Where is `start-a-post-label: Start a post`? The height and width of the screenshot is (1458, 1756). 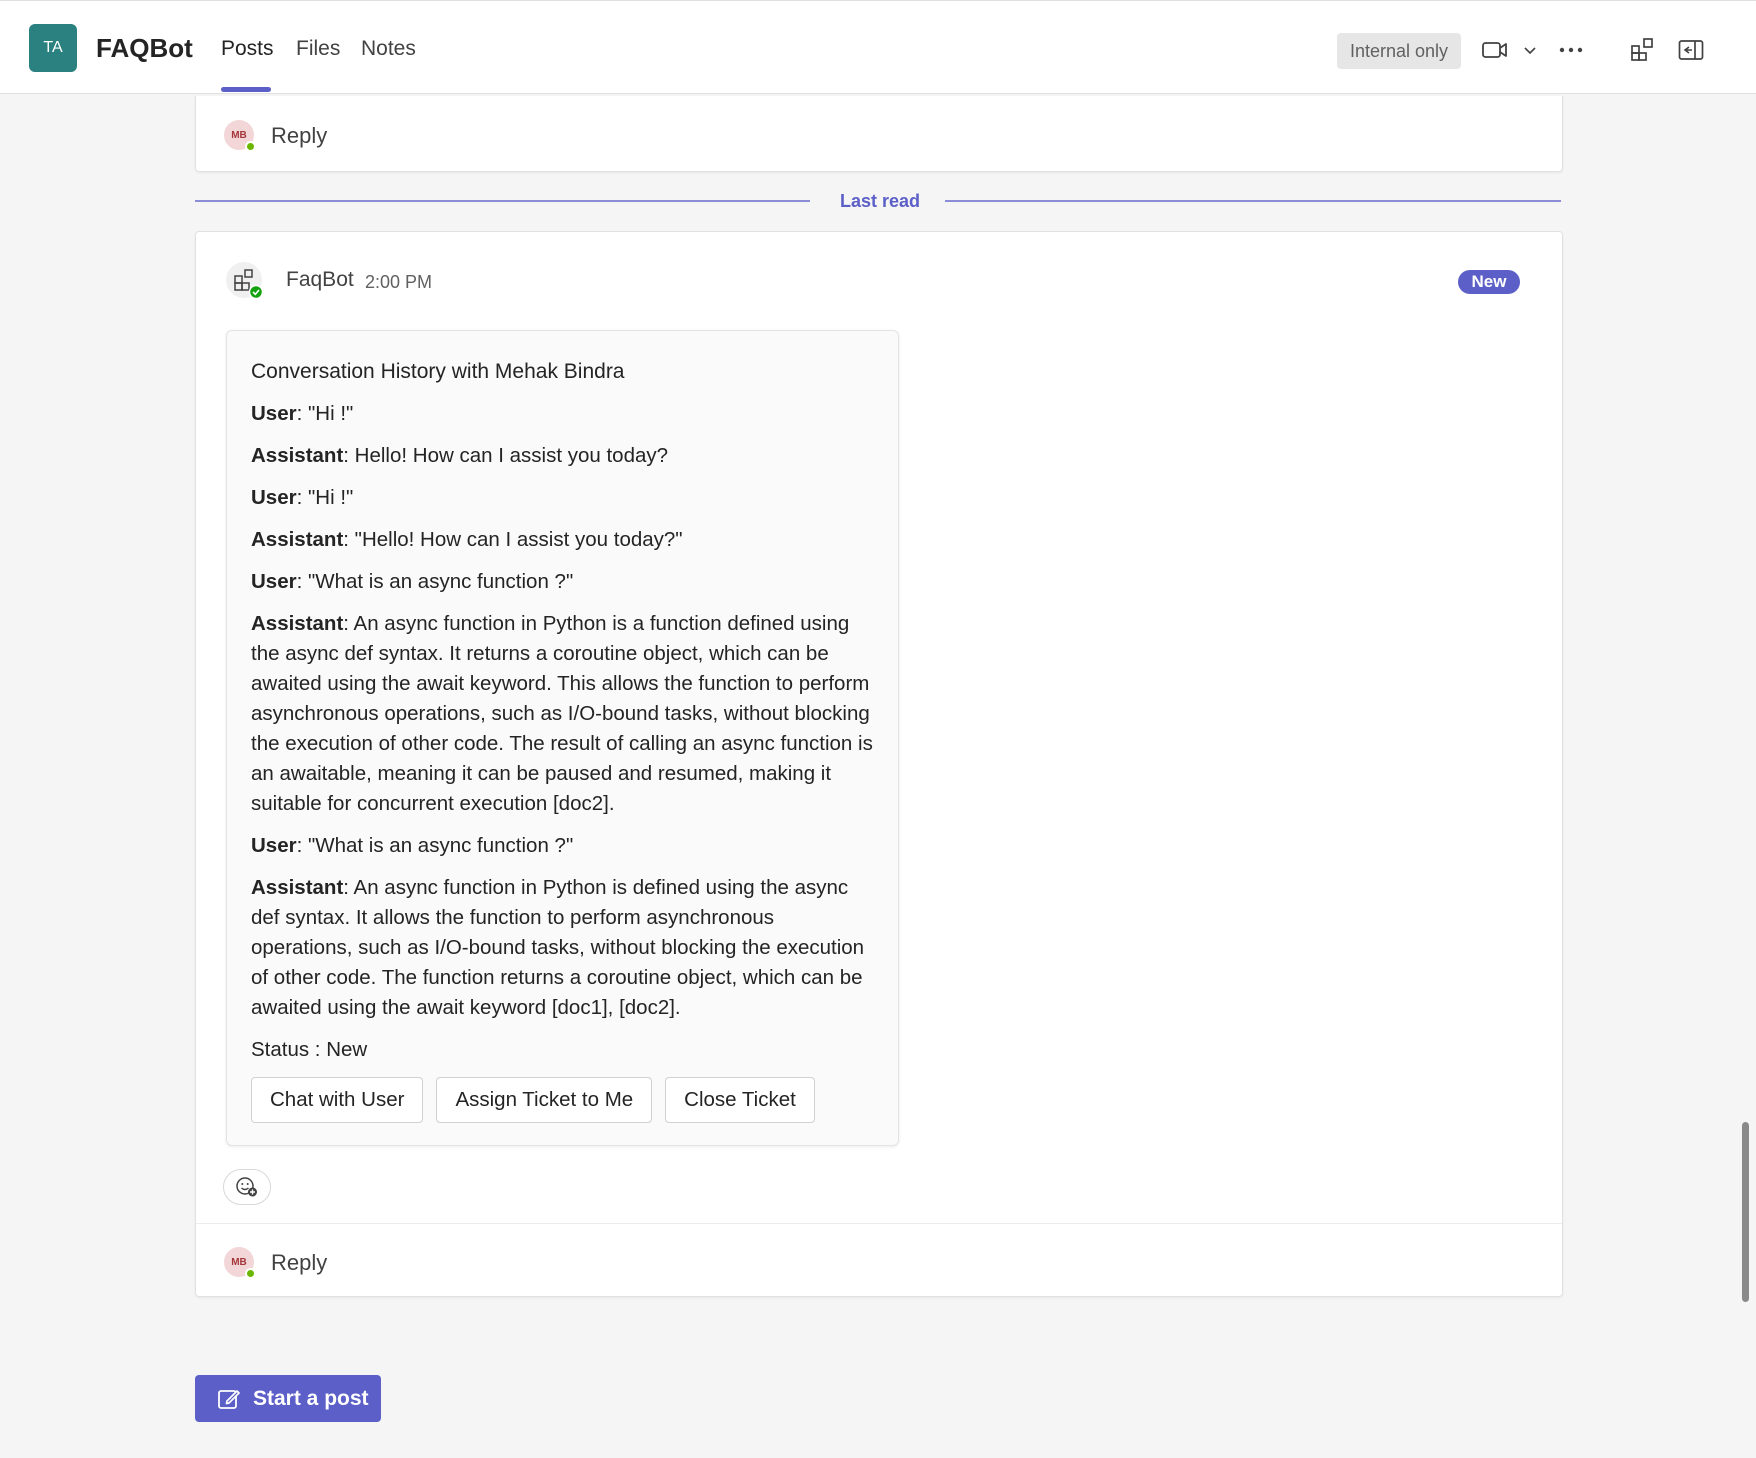 start-a-post-label: Start a post is located at coordinates (311, 1398).